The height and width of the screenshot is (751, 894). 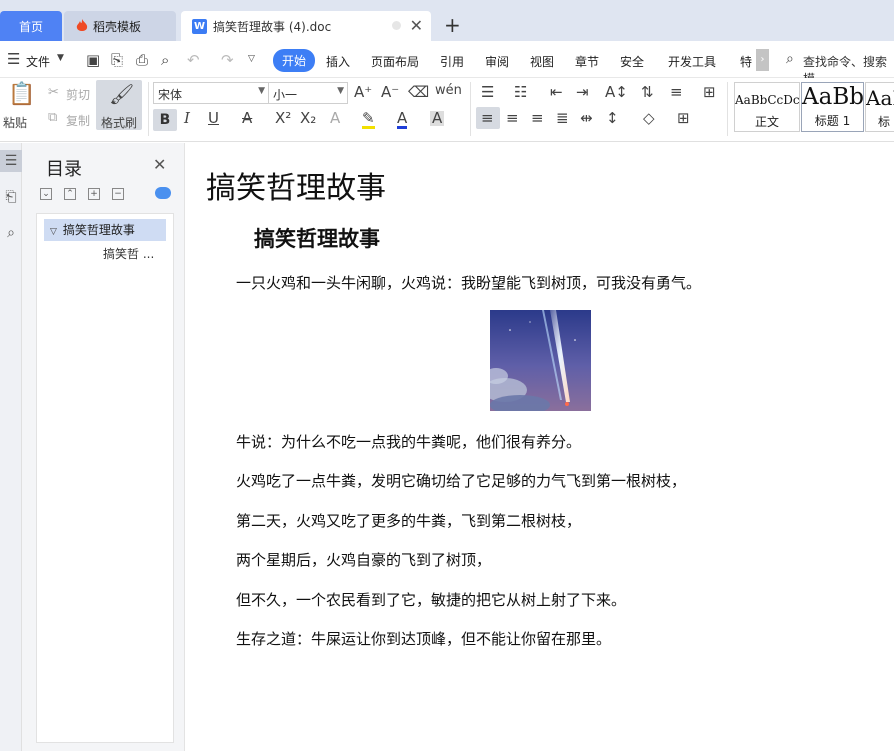 I want to click on borders-shading-icon: ⊞, so click(x=709, y=92).